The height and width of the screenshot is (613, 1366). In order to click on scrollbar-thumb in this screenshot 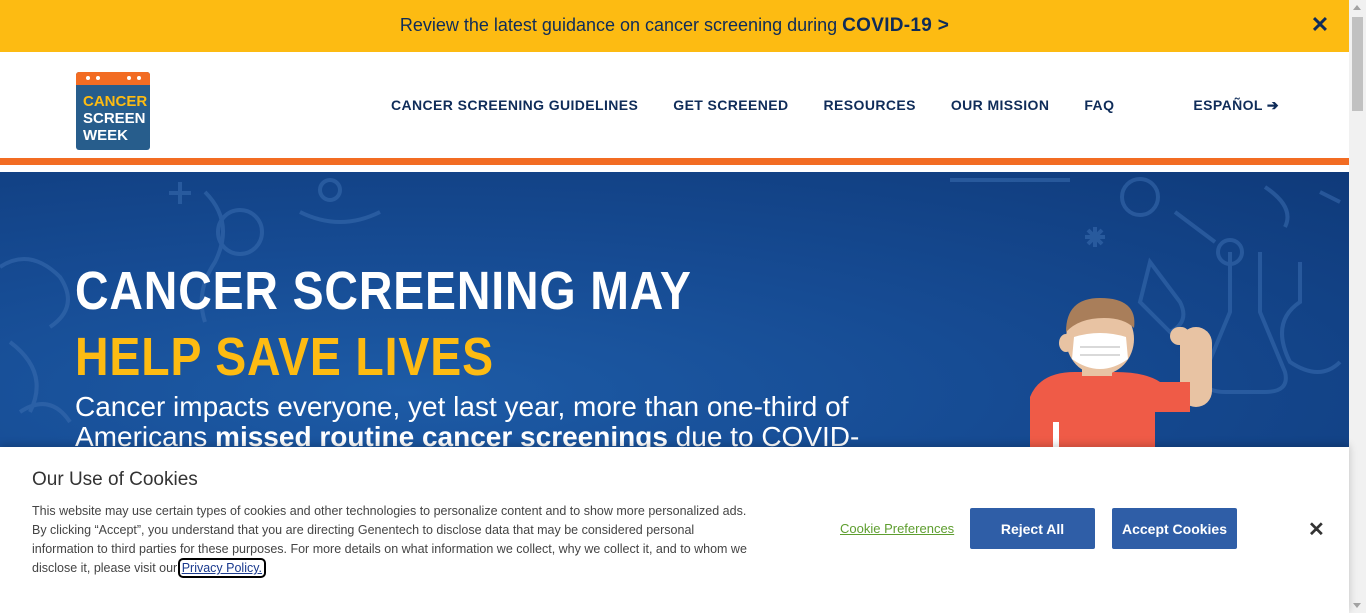, I will do `click(1357, 64)`.